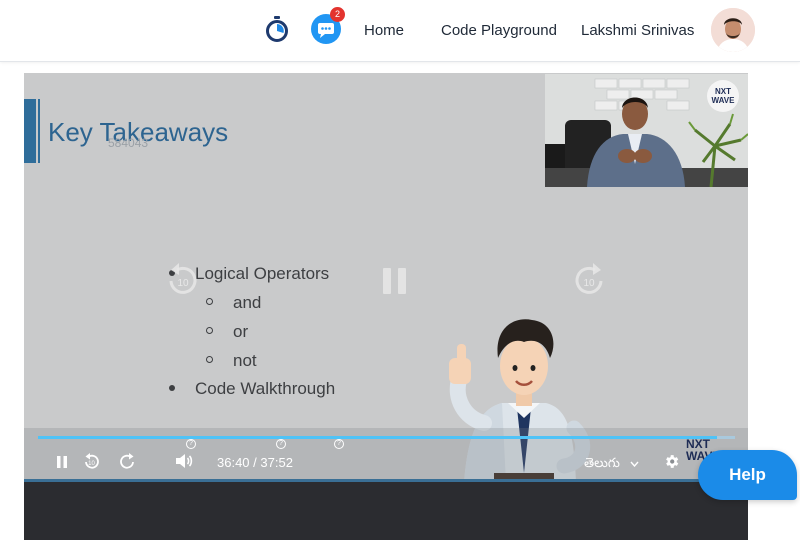 The height and width of the screenshot is (540, 800). Describe the element at coordinates (39, 131) in the screenshot. I see `slide-accent-line` at that location.